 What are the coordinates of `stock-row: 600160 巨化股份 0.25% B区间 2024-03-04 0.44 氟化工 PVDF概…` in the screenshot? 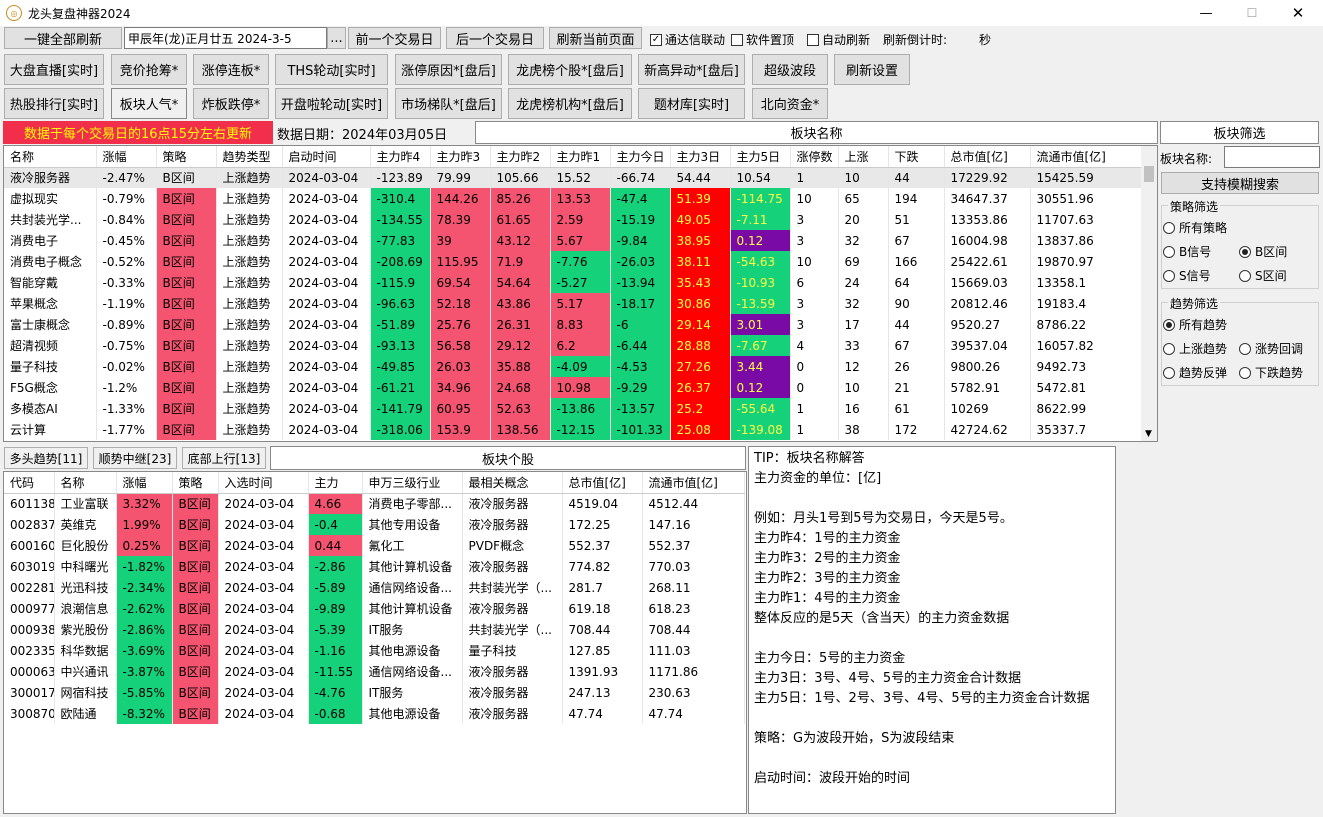 It's located at (374, 545).